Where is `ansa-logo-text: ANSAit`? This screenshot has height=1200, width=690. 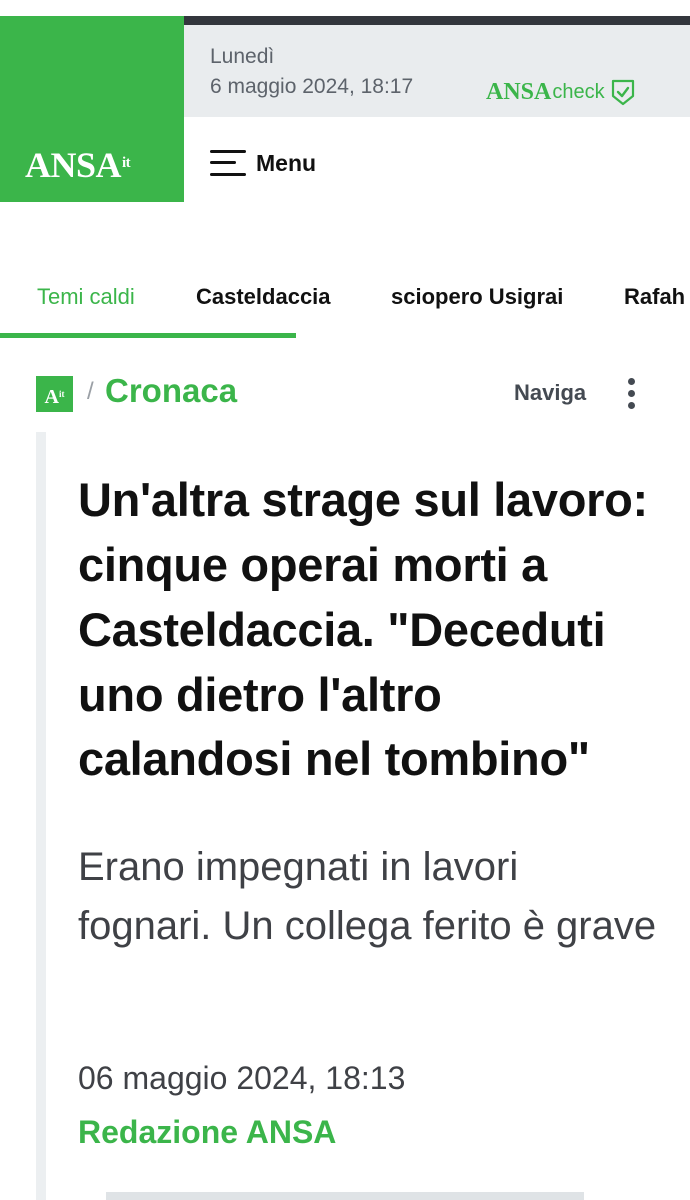
ansa-logo-text: ANSAit is located at coordinates (78, 165).